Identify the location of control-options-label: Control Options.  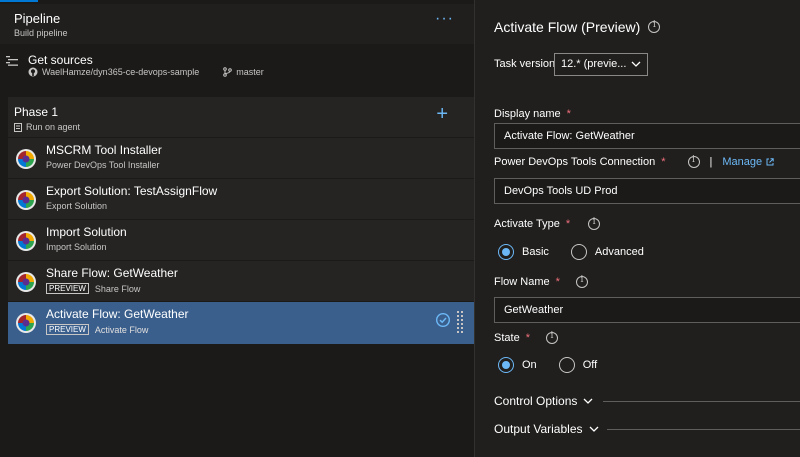
(536, 401).